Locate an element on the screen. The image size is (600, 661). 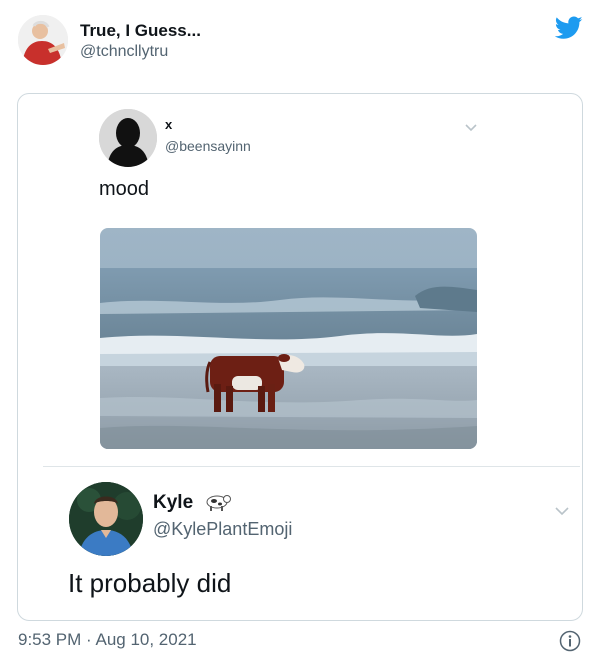
quoted-author-avatar is located at coordinates (128, 138).